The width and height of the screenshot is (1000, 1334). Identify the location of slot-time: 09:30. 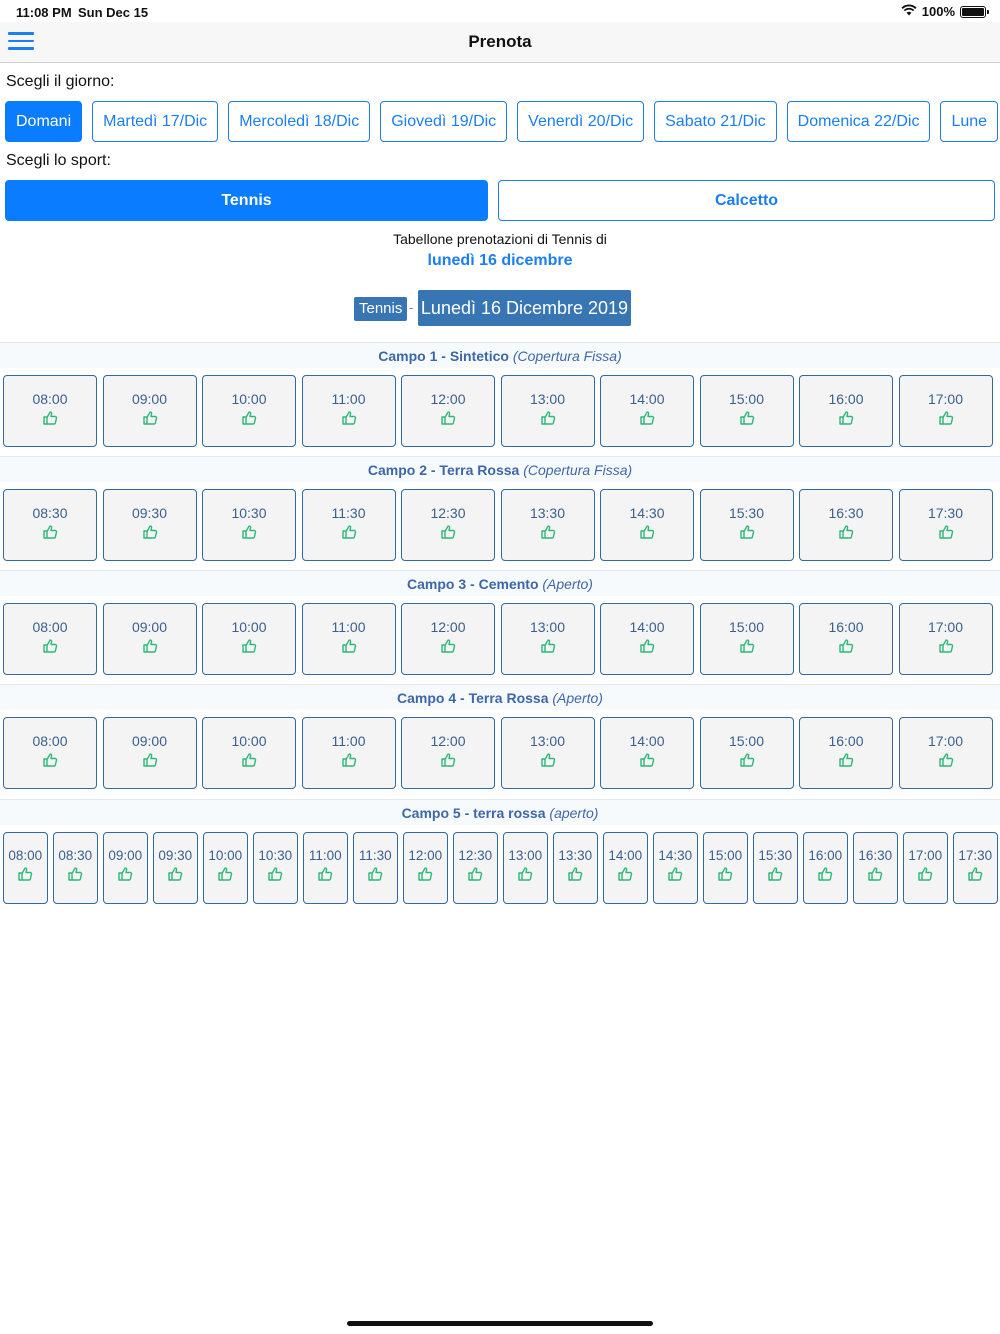
(175, 855).